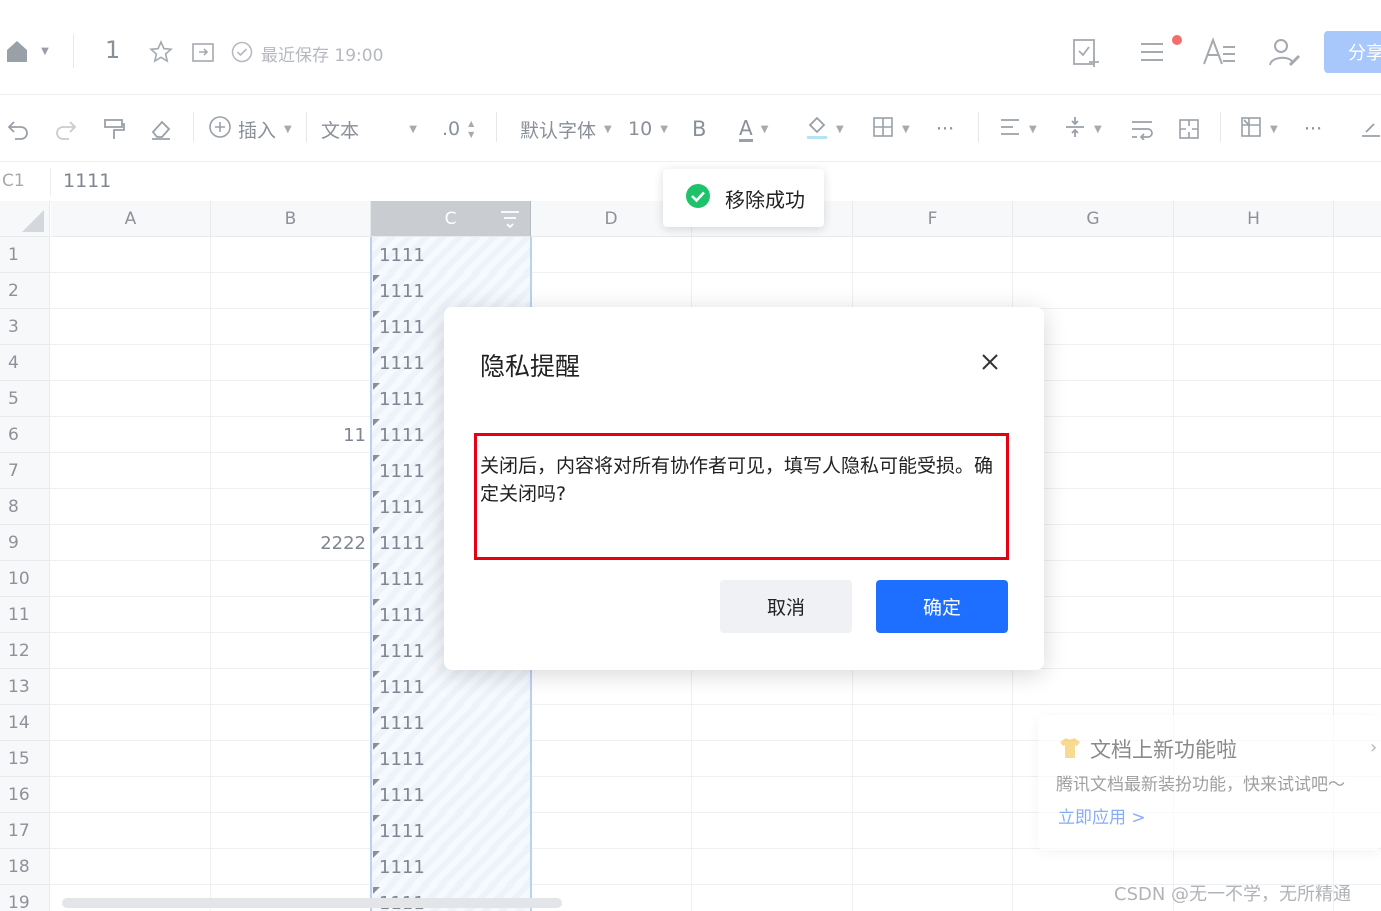 The width and height of the screenshot is (1381, 911). I want to click on fill-color-button: ▼, so click(825, 129).